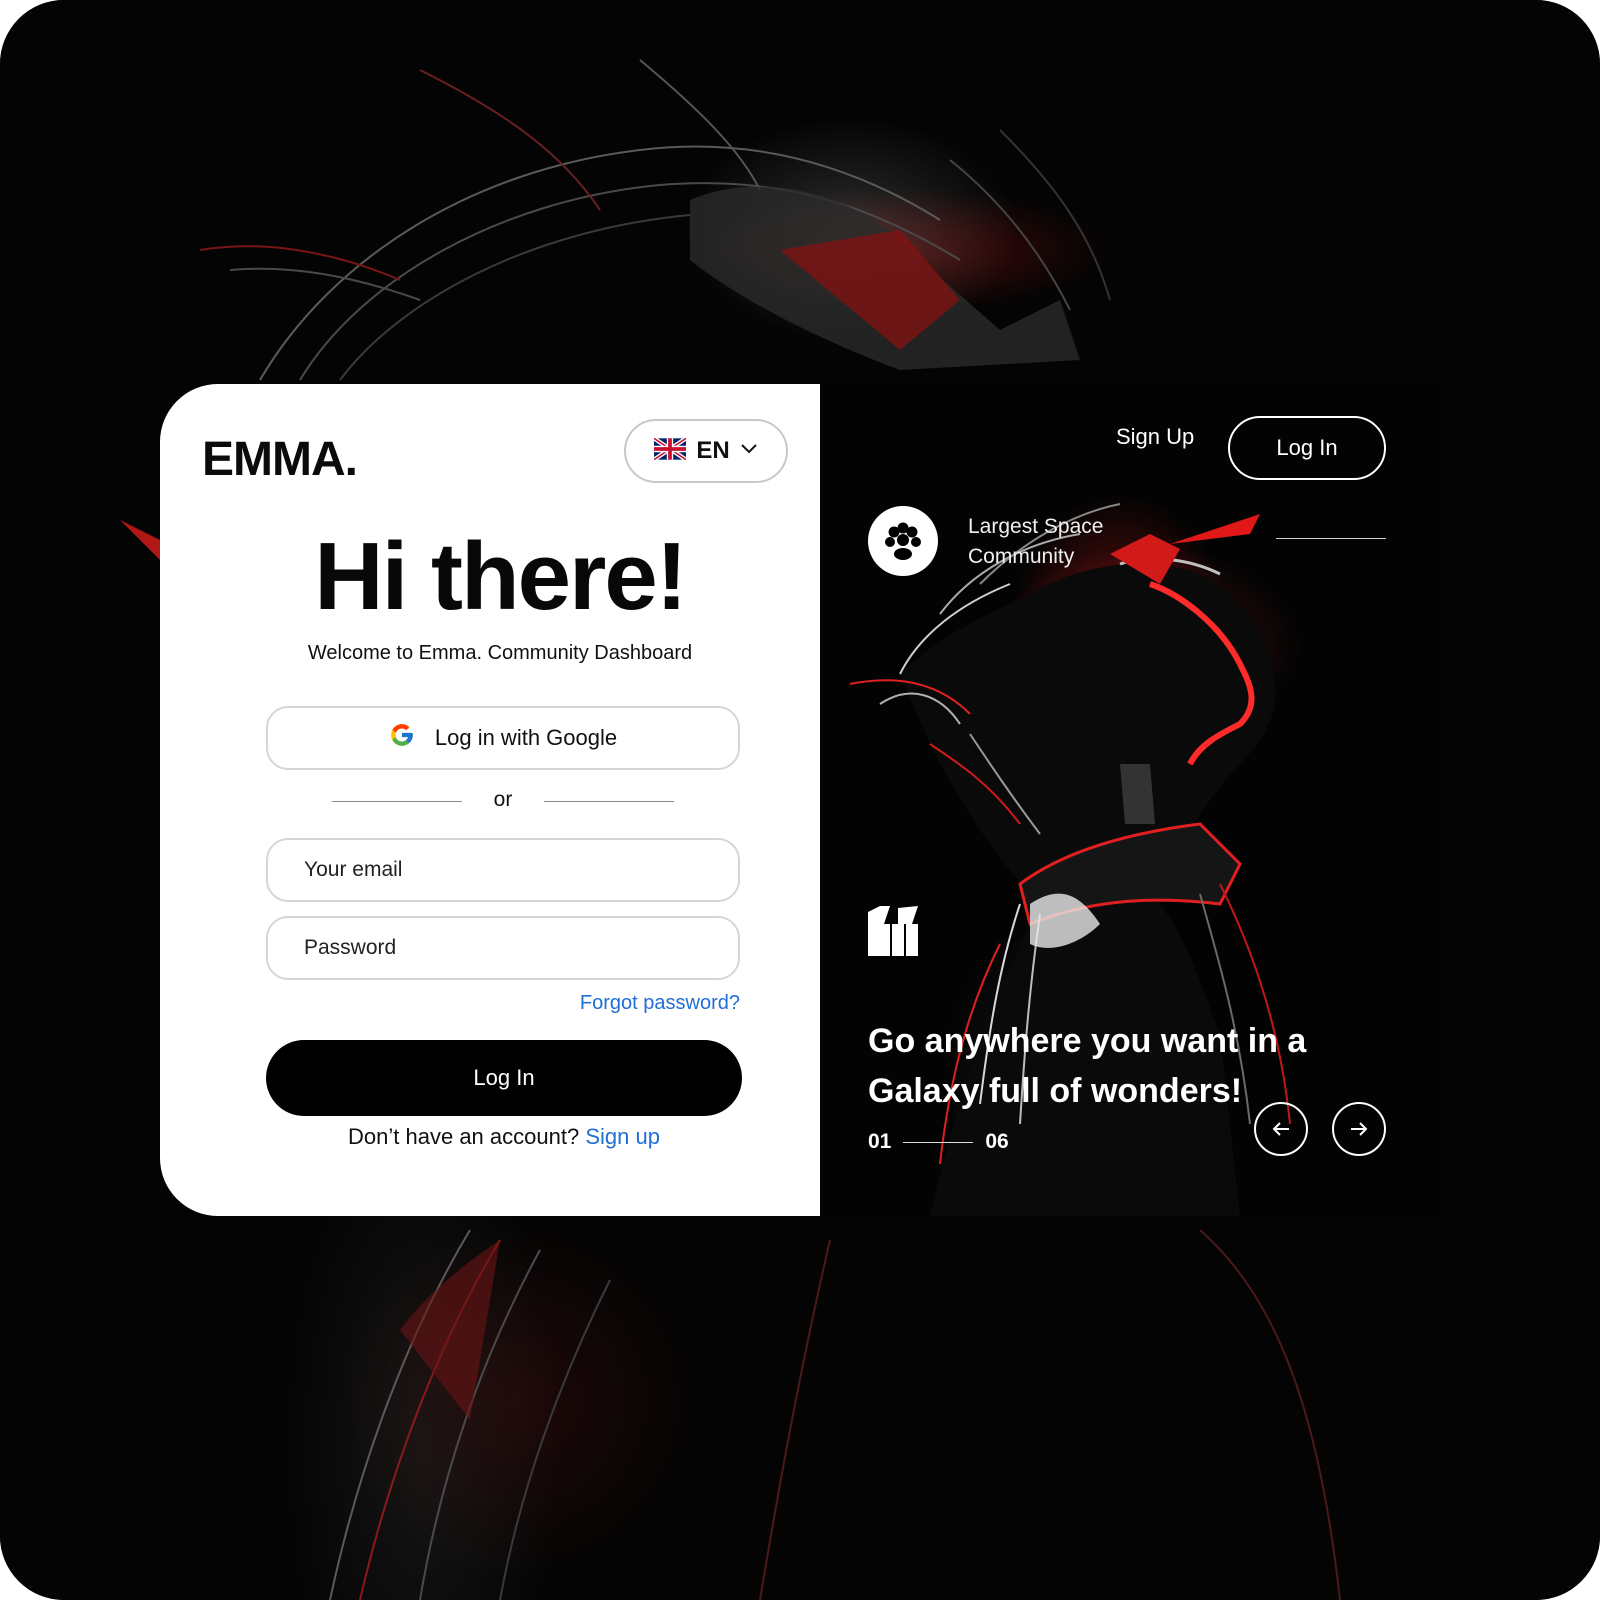 This screenshot has width=1600, height=1600. I want to click on google-login-button: Log in with Google, so click(503, 738).